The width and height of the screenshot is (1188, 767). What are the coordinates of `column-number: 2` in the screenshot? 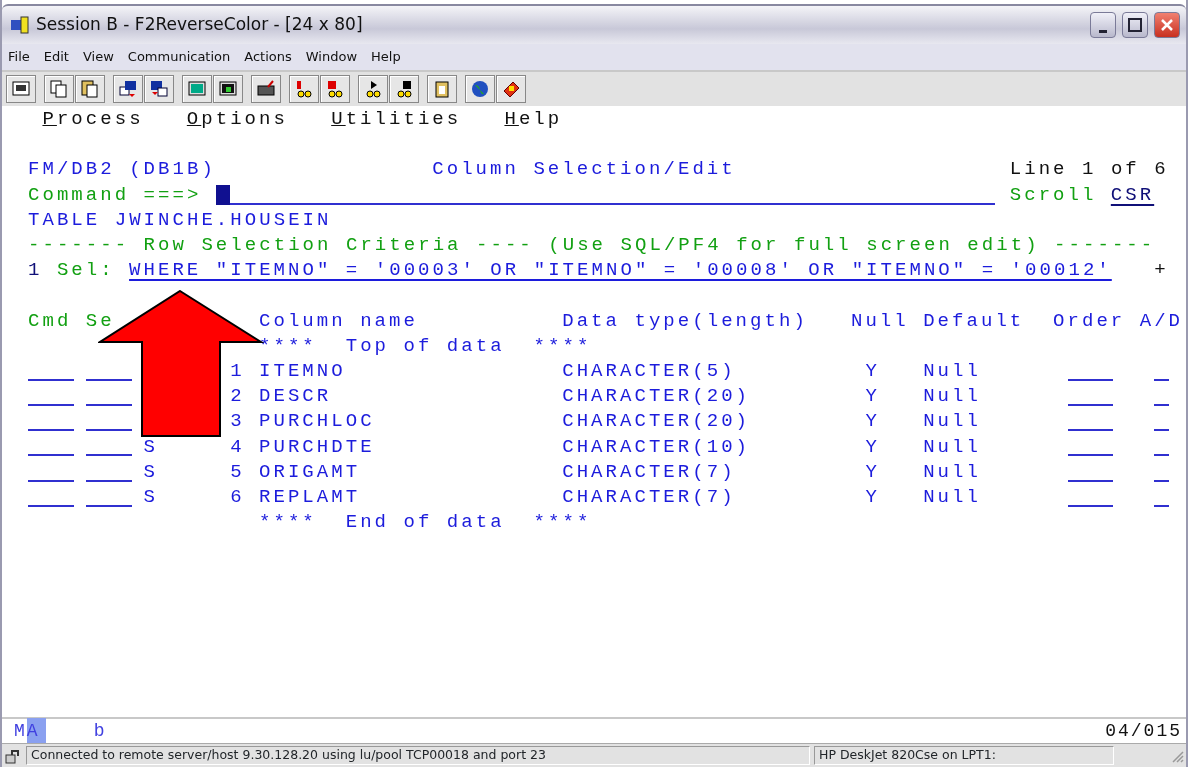 It's located at (237, 397).